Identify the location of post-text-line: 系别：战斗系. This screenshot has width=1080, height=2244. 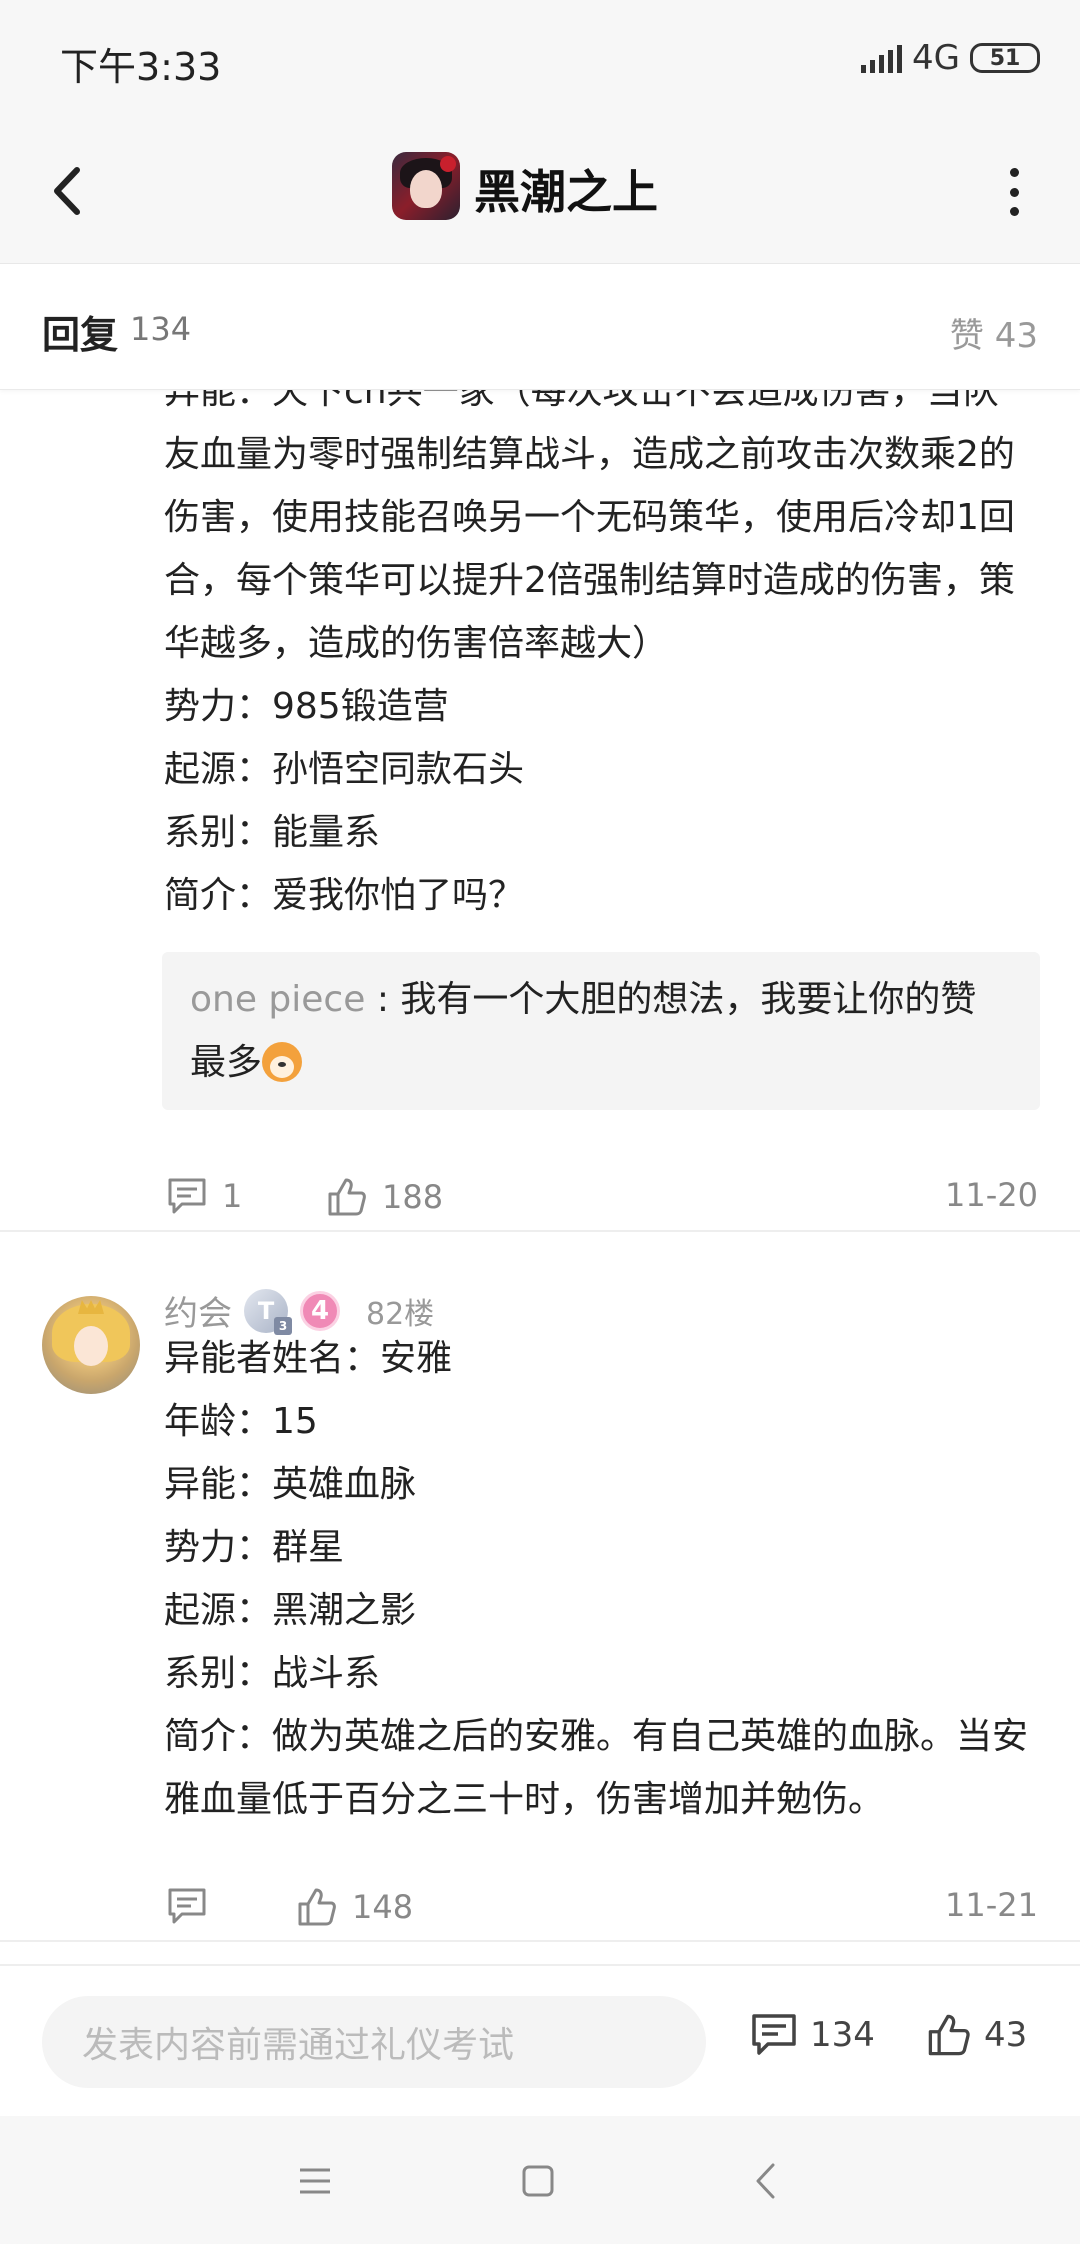
(272, 1673).